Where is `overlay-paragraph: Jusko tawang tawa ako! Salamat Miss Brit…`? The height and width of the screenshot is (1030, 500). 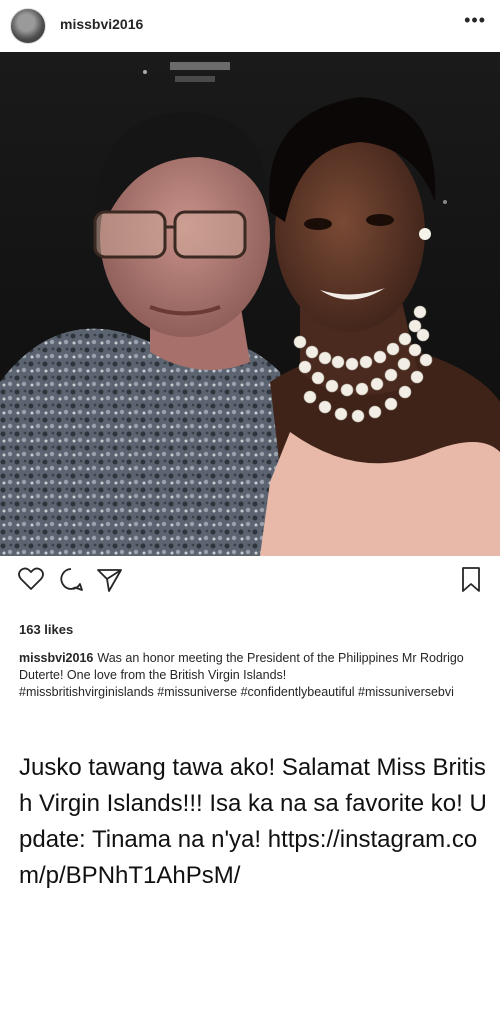 overlay-paragraph: Jusko tawang tawa ako! Salamat Miss Brit… is located at coordinates (253, 821).